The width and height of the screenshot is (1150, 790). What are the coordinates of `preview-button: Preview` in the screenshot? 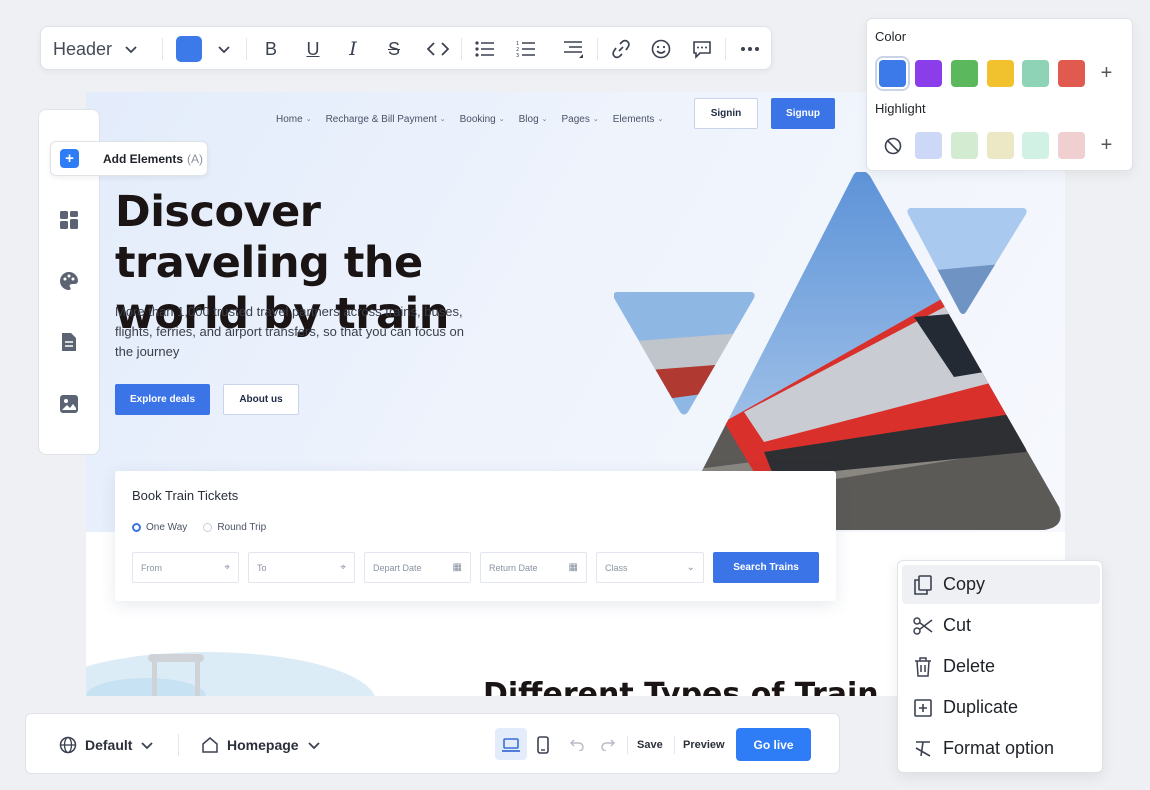 It's located at (704, 744).